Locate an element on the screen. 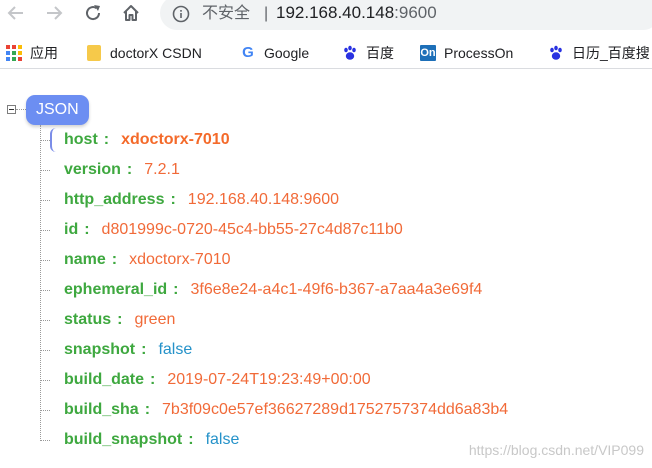 Image resolution: width=652 pixels, height=468 pixels. tree-row-build-date: build_date:2019-07-24T19:23:49+00:00 is located at coordinates (345, 380).